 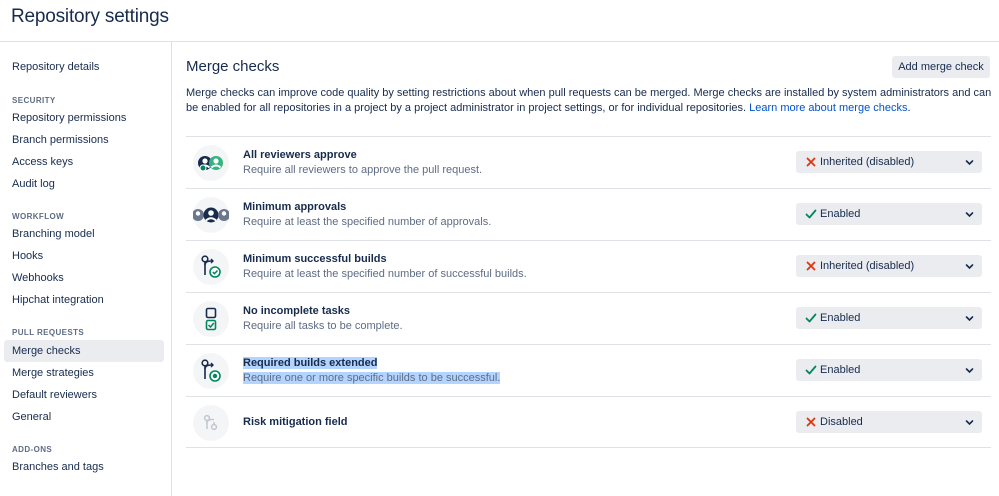 I want to click on page-header: Repository settings, so click(x=499, y=21).